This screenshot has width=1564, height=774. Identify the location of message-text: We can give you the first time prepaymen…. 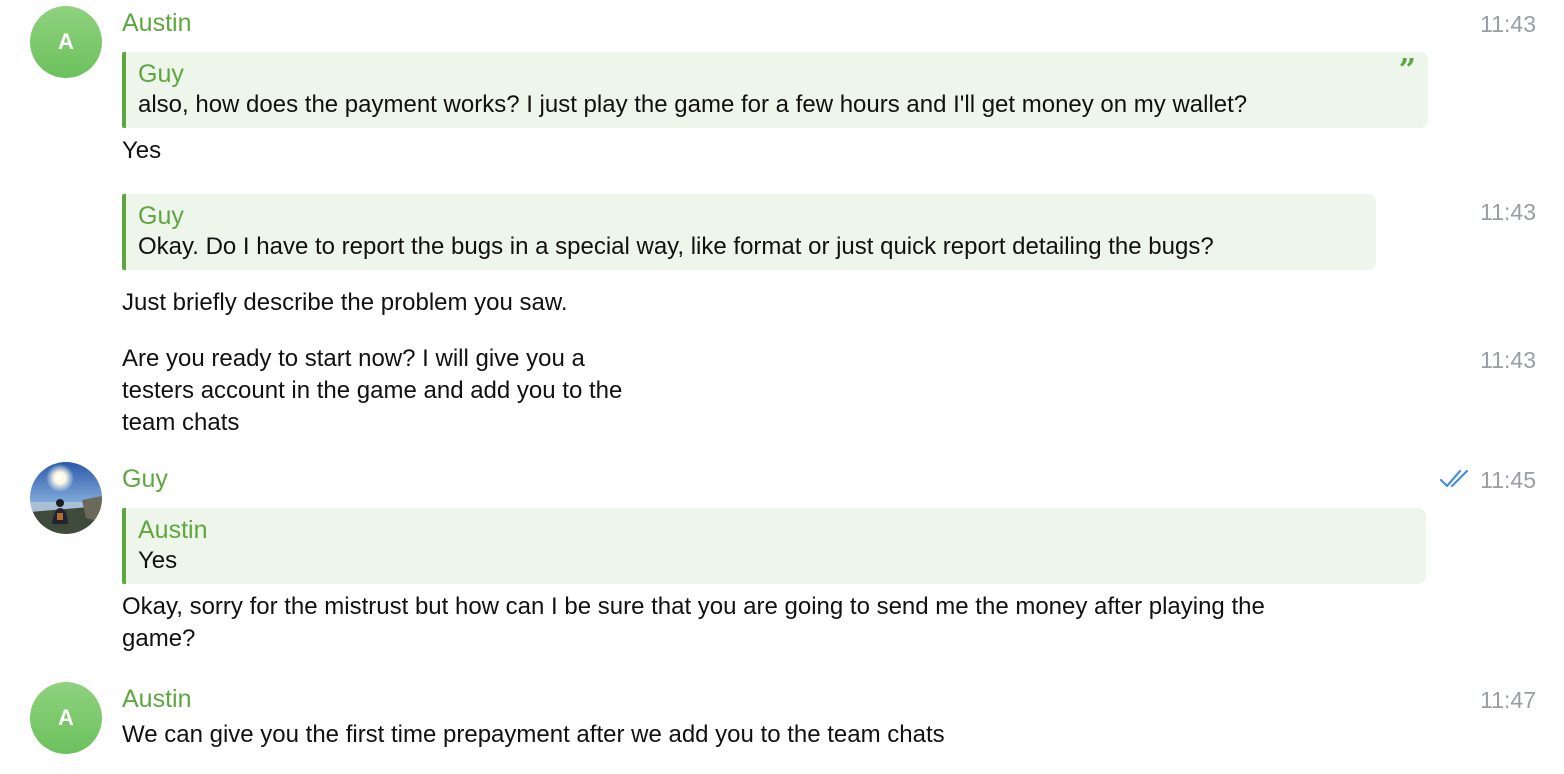
(533, 734).